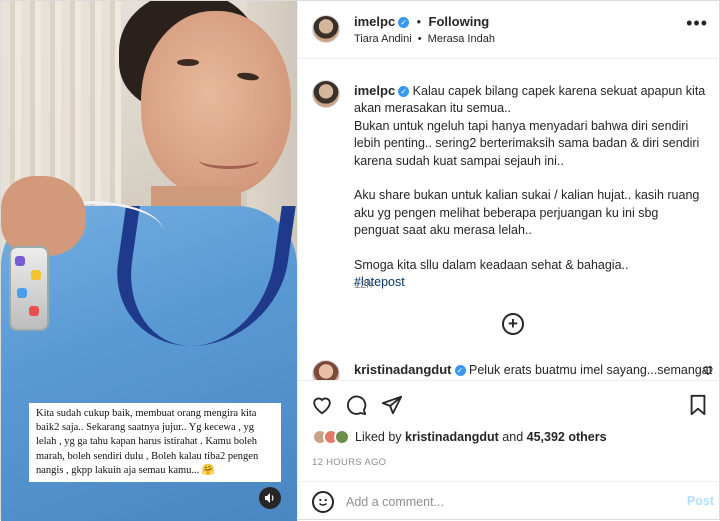 Image resolution: width=720 pixels, height=521 pixels. Describe the element at coordinates (697, 23) in the screenshot. I see `more-horizontal-icon: •••` at that location.